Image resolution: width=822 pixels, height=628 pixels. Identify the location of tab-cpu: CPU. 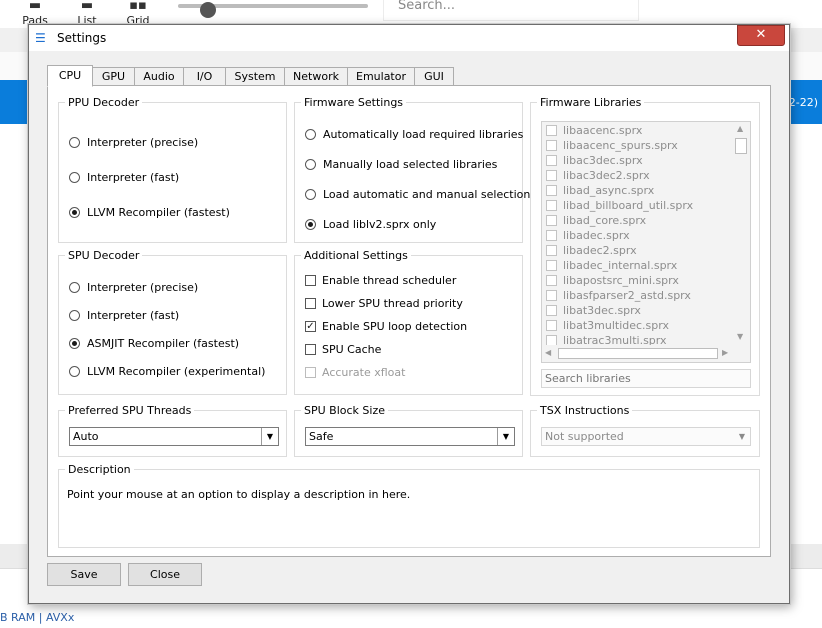
(70, 76).